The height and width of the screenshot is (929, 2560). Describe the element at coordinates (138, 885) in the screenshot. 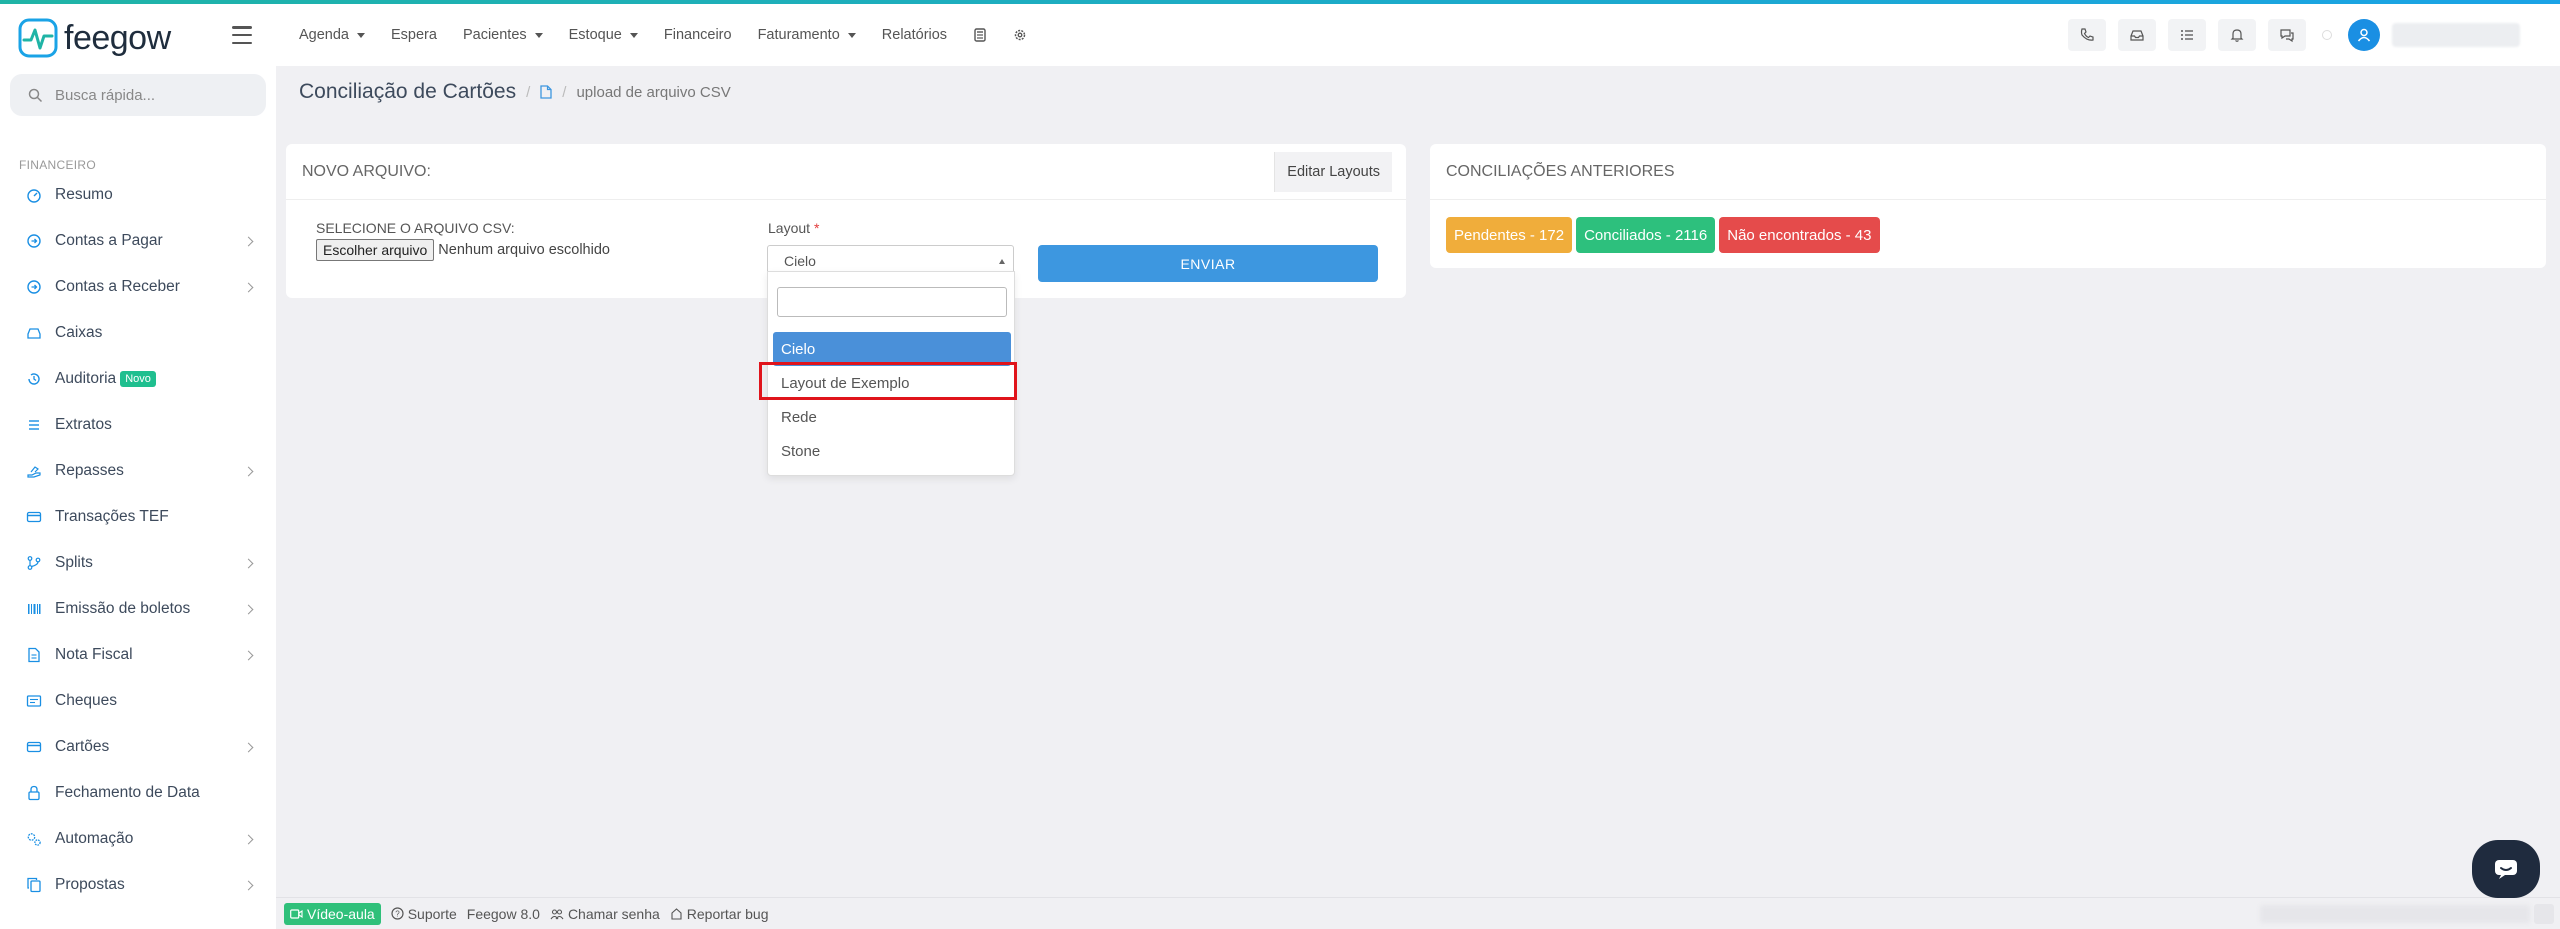

I see `sidebar-item-propostas: Propostas` at that location.